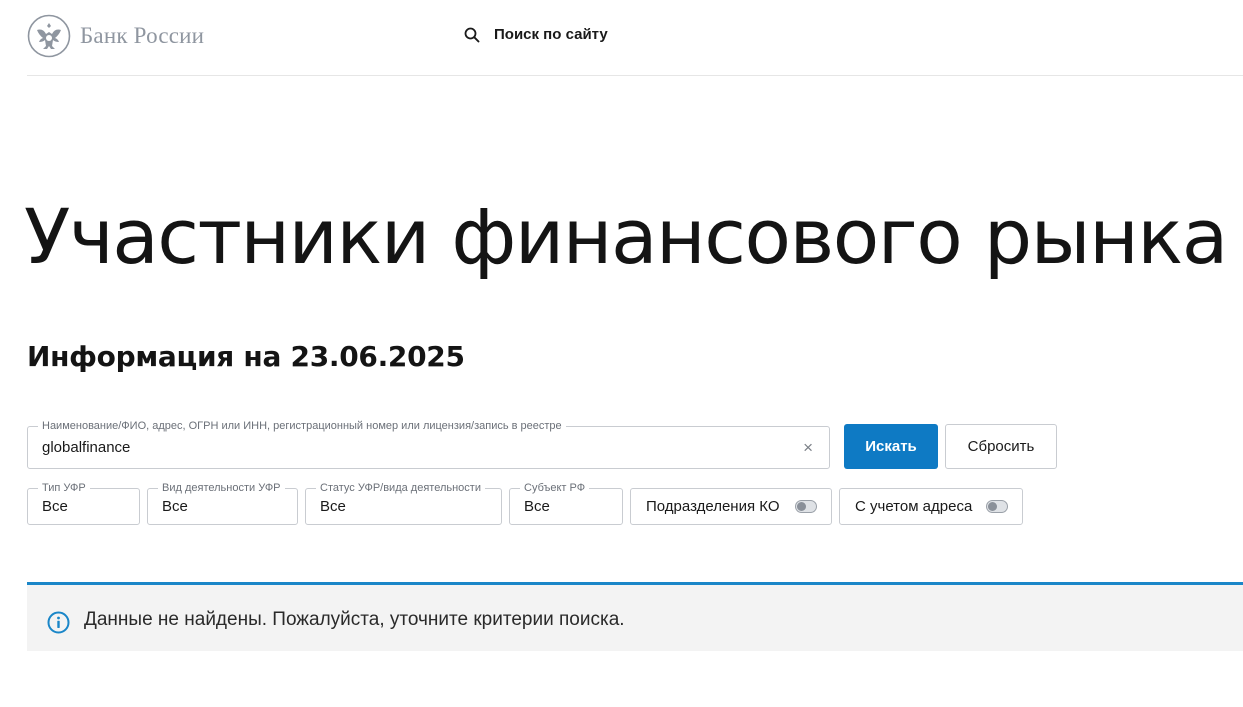 This screenshot has width=1243, height=707. I want to click on filter-legend: Статус УФР/вида деятельности, so click(400, 488).